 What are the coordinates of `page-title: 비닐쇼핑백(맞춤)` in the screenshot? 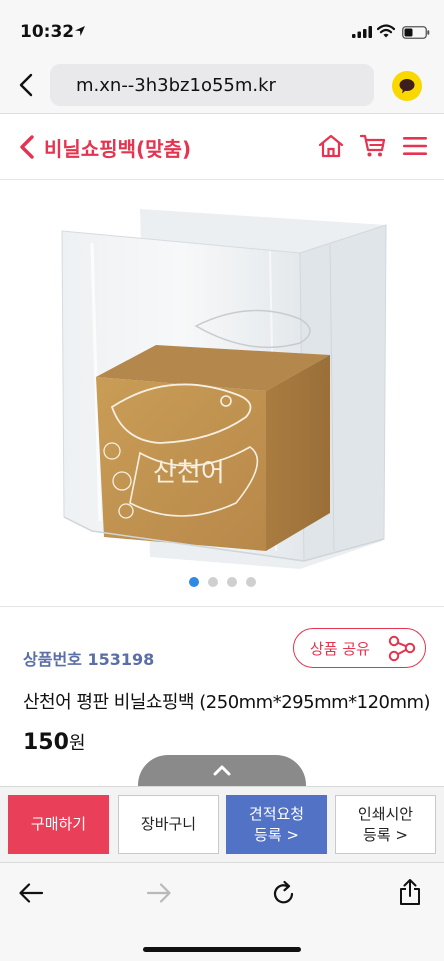 It's located at (118, 149).